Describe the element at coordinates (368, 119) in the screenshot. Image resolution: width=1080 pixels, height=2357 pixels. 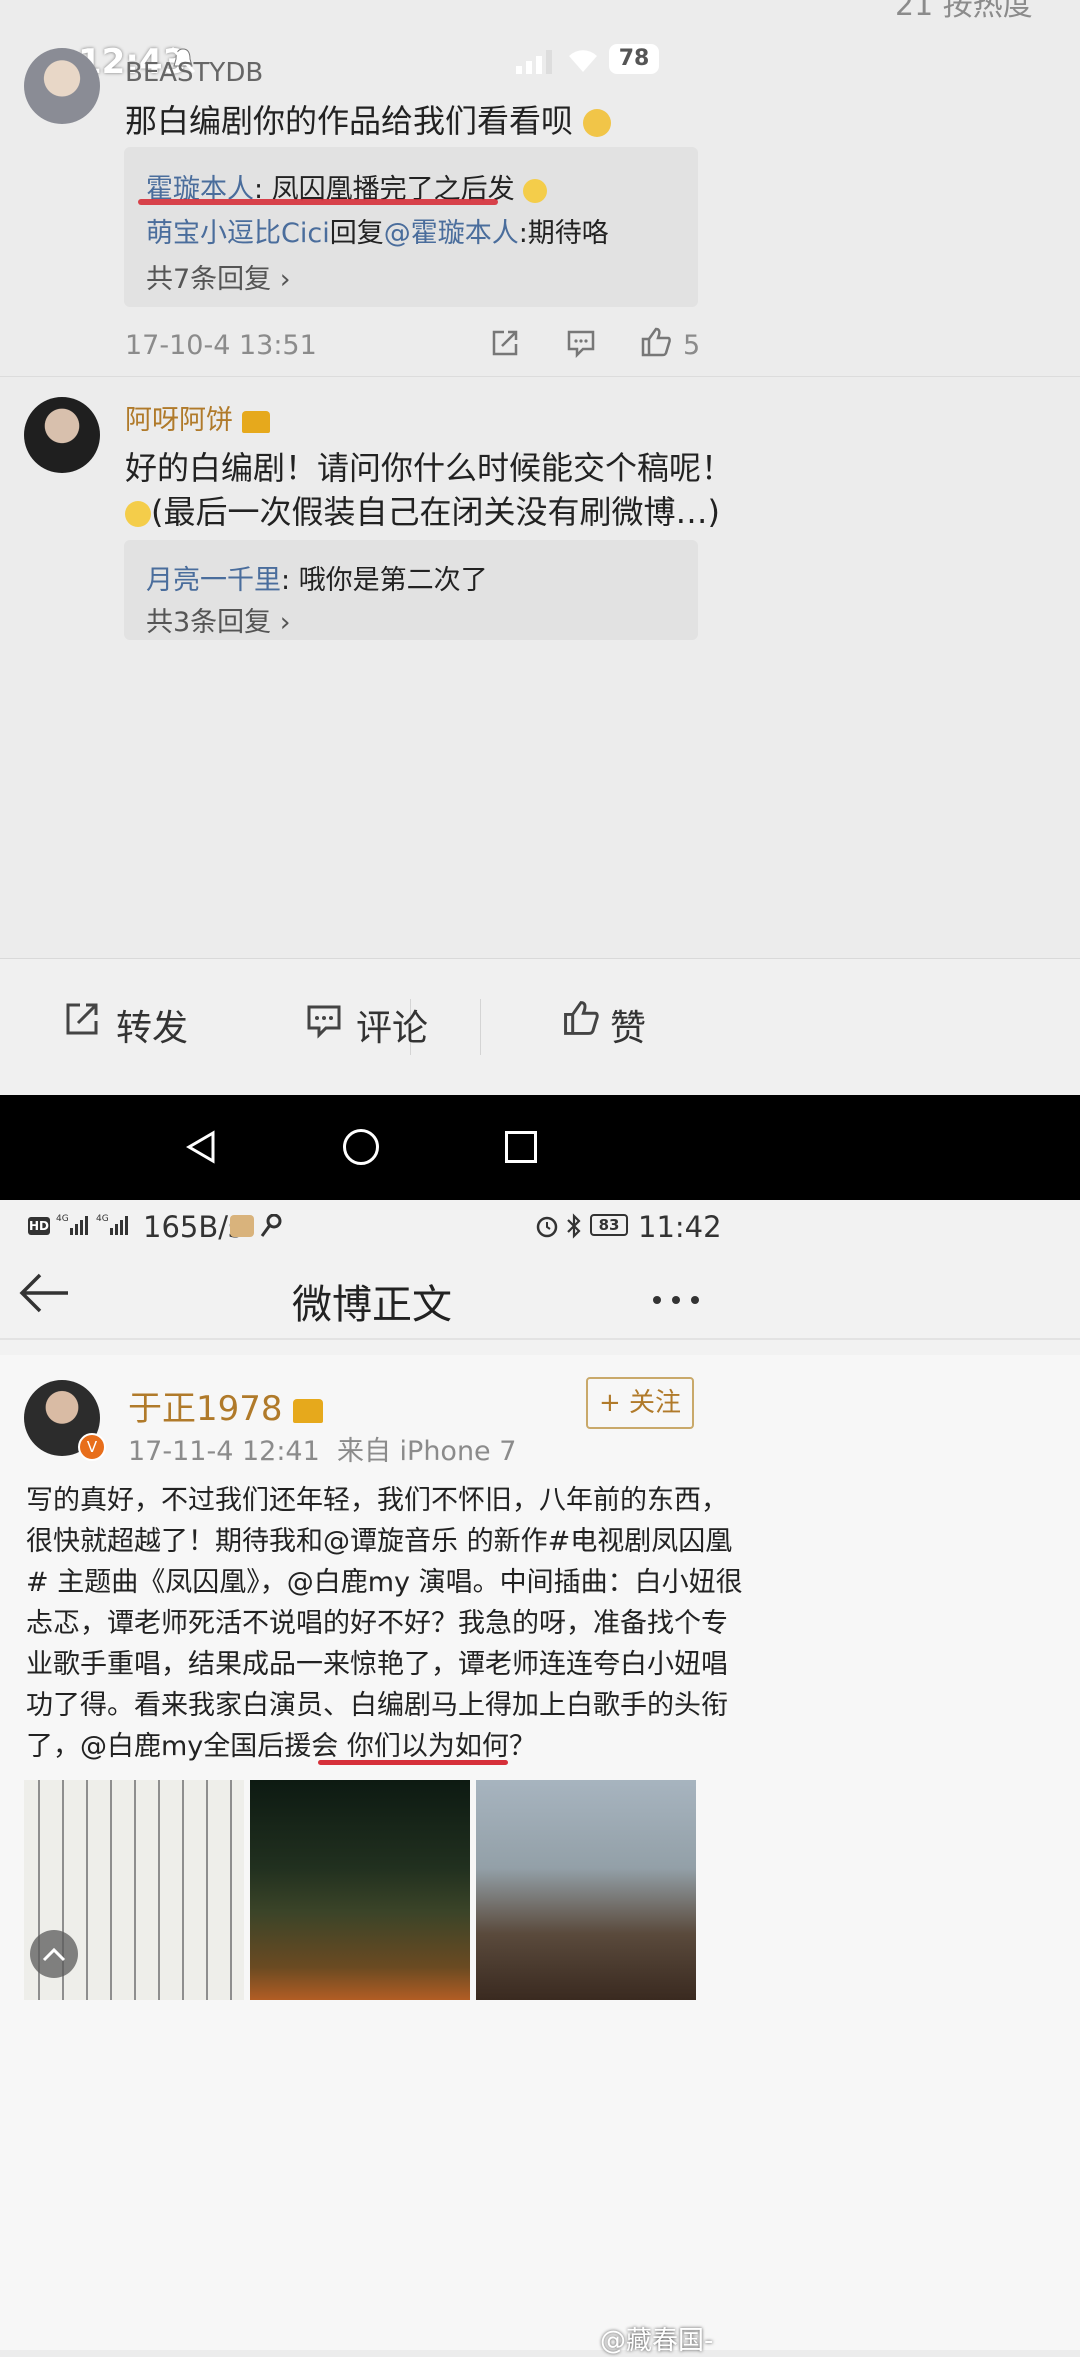
I see `comment-text: 那白编剧你的作品给我们看看呗` at that location.